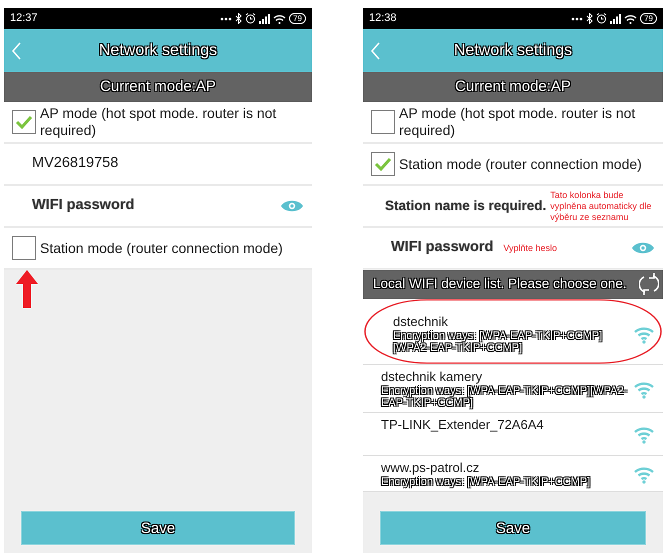 Image resolution: width=668 pixels, height=553 pixels. I want to click on status-time: 12:37, so click(24, 18).